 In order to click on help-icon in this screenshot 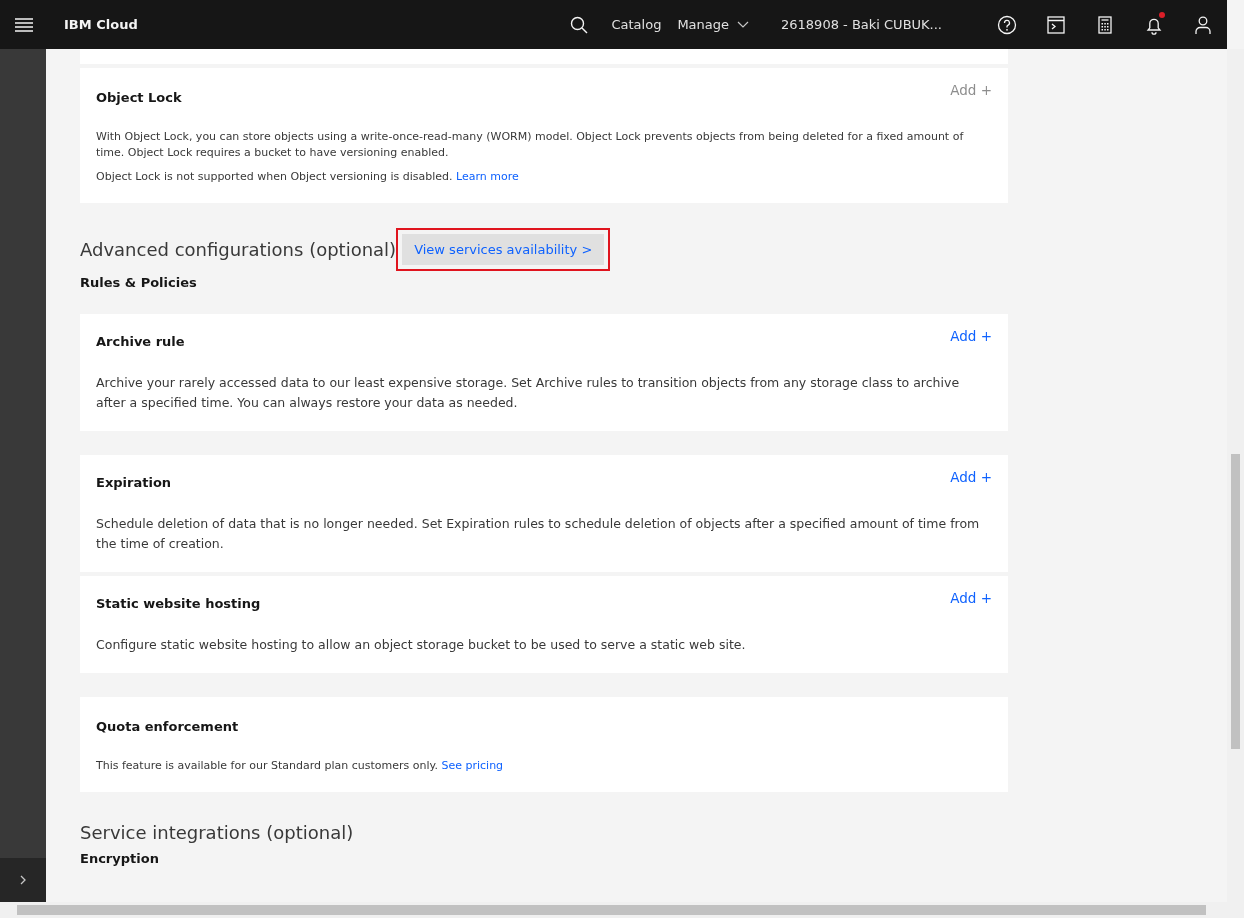, I will do `click(1006, 24)`.